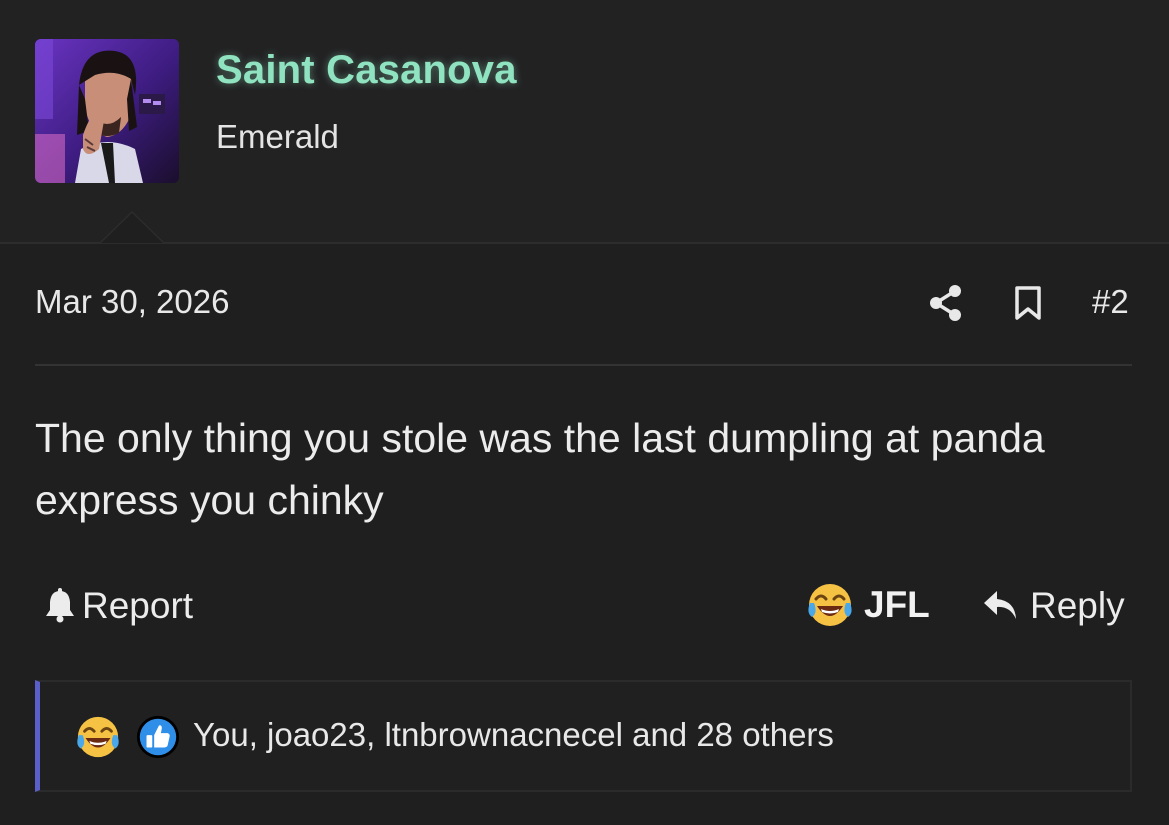  I want to click on react-label: JFL, so click(897, 604).